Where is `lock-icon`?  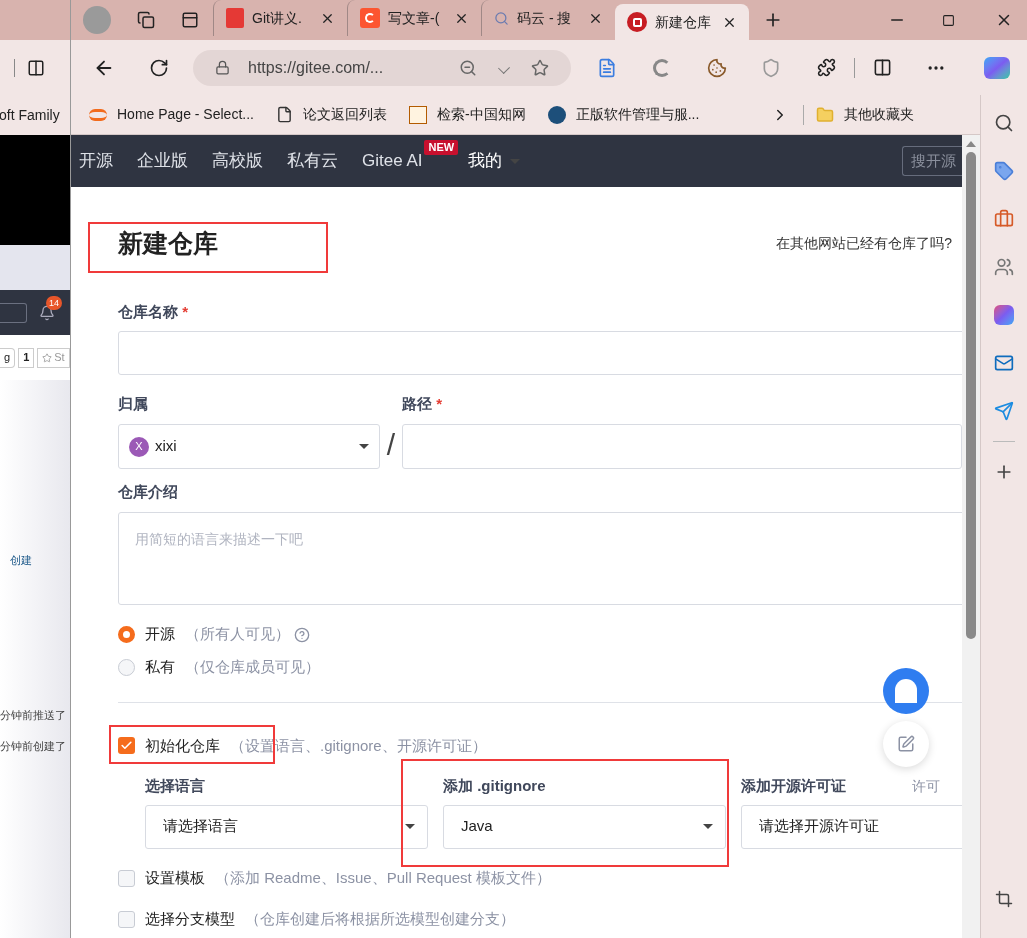
lock-icon is located at coordinates (222, 67).